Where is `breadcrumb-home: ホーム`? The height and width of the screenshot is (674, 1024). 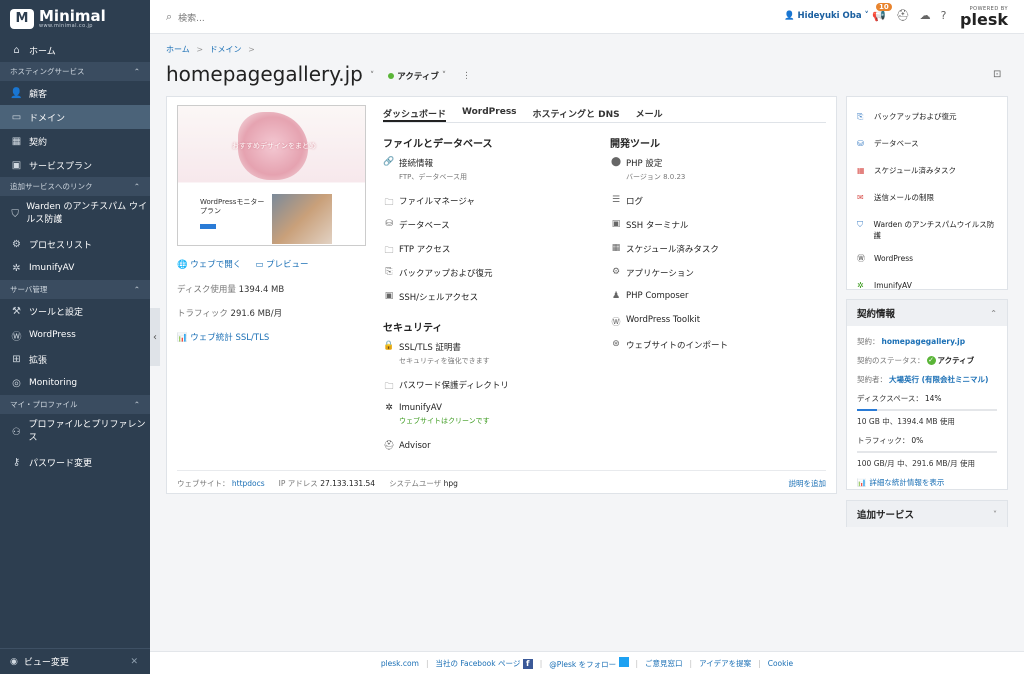 breadcrumb-home: ホーム is located at coordinates (178, 49).